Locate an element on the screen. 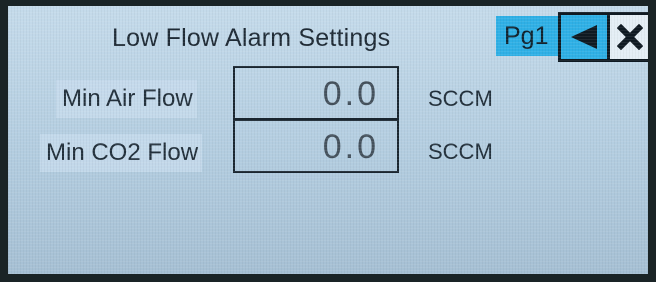 The width and height of the screenshot is (656, 282). min-air-flow-unit: SCCM is located at coordinates (460, 98).